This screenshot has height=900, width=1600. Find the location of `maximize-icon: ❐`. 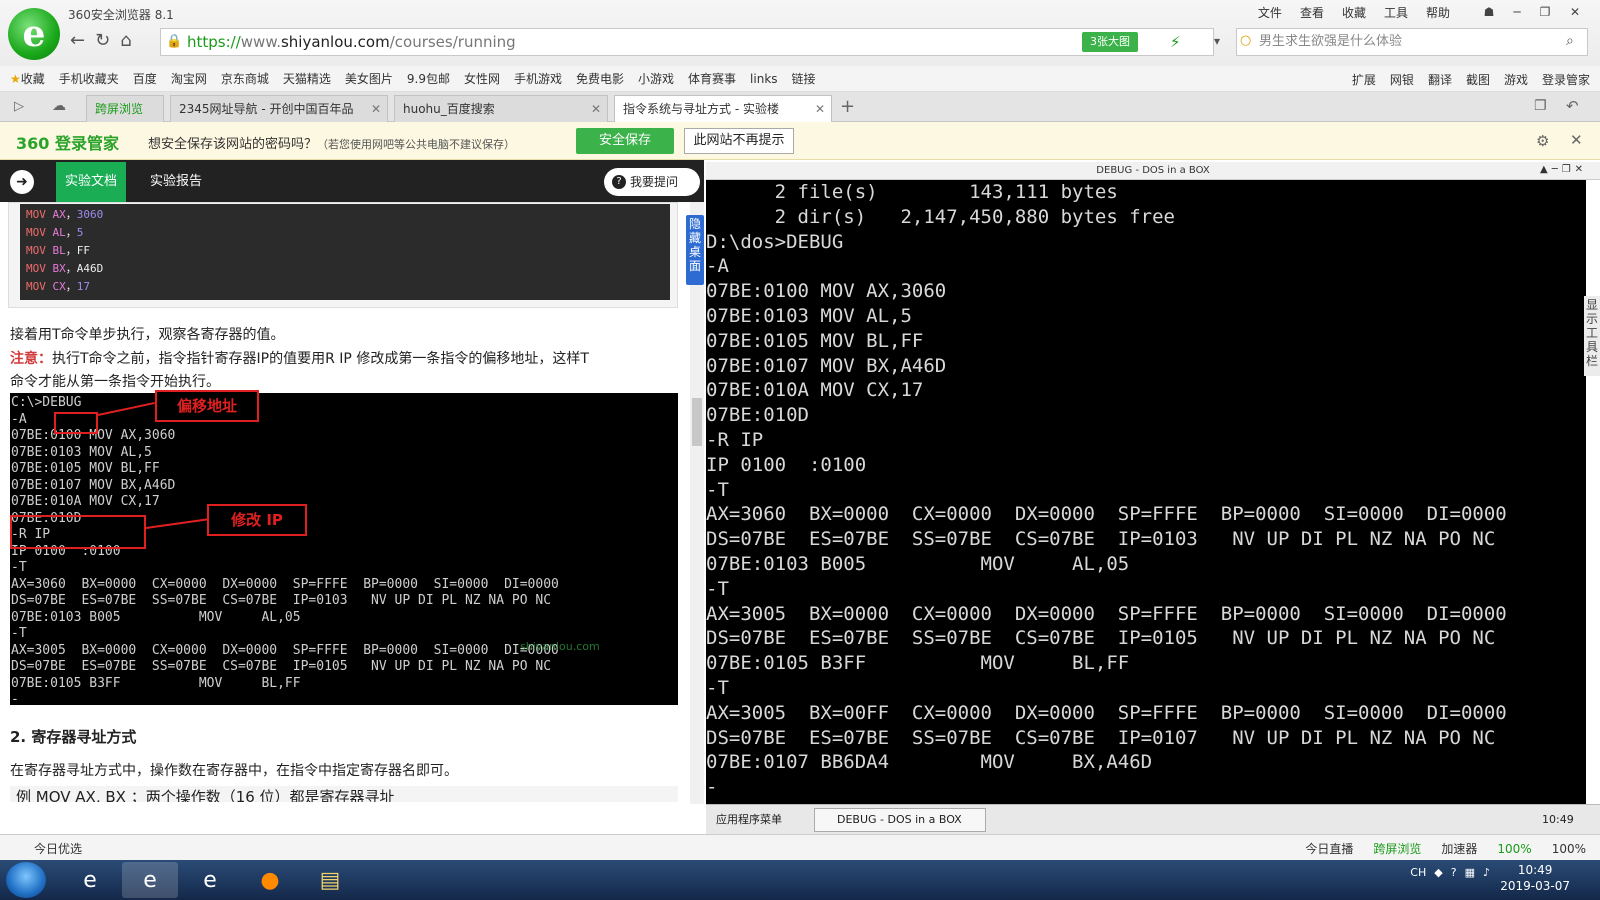

maximize-icon: ❐ is located at coordinates (1545, 12).